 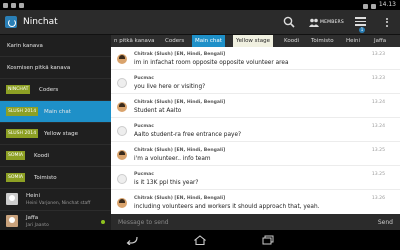 I want to click on ninchat-logo-icon, so click(x=11, y=22).